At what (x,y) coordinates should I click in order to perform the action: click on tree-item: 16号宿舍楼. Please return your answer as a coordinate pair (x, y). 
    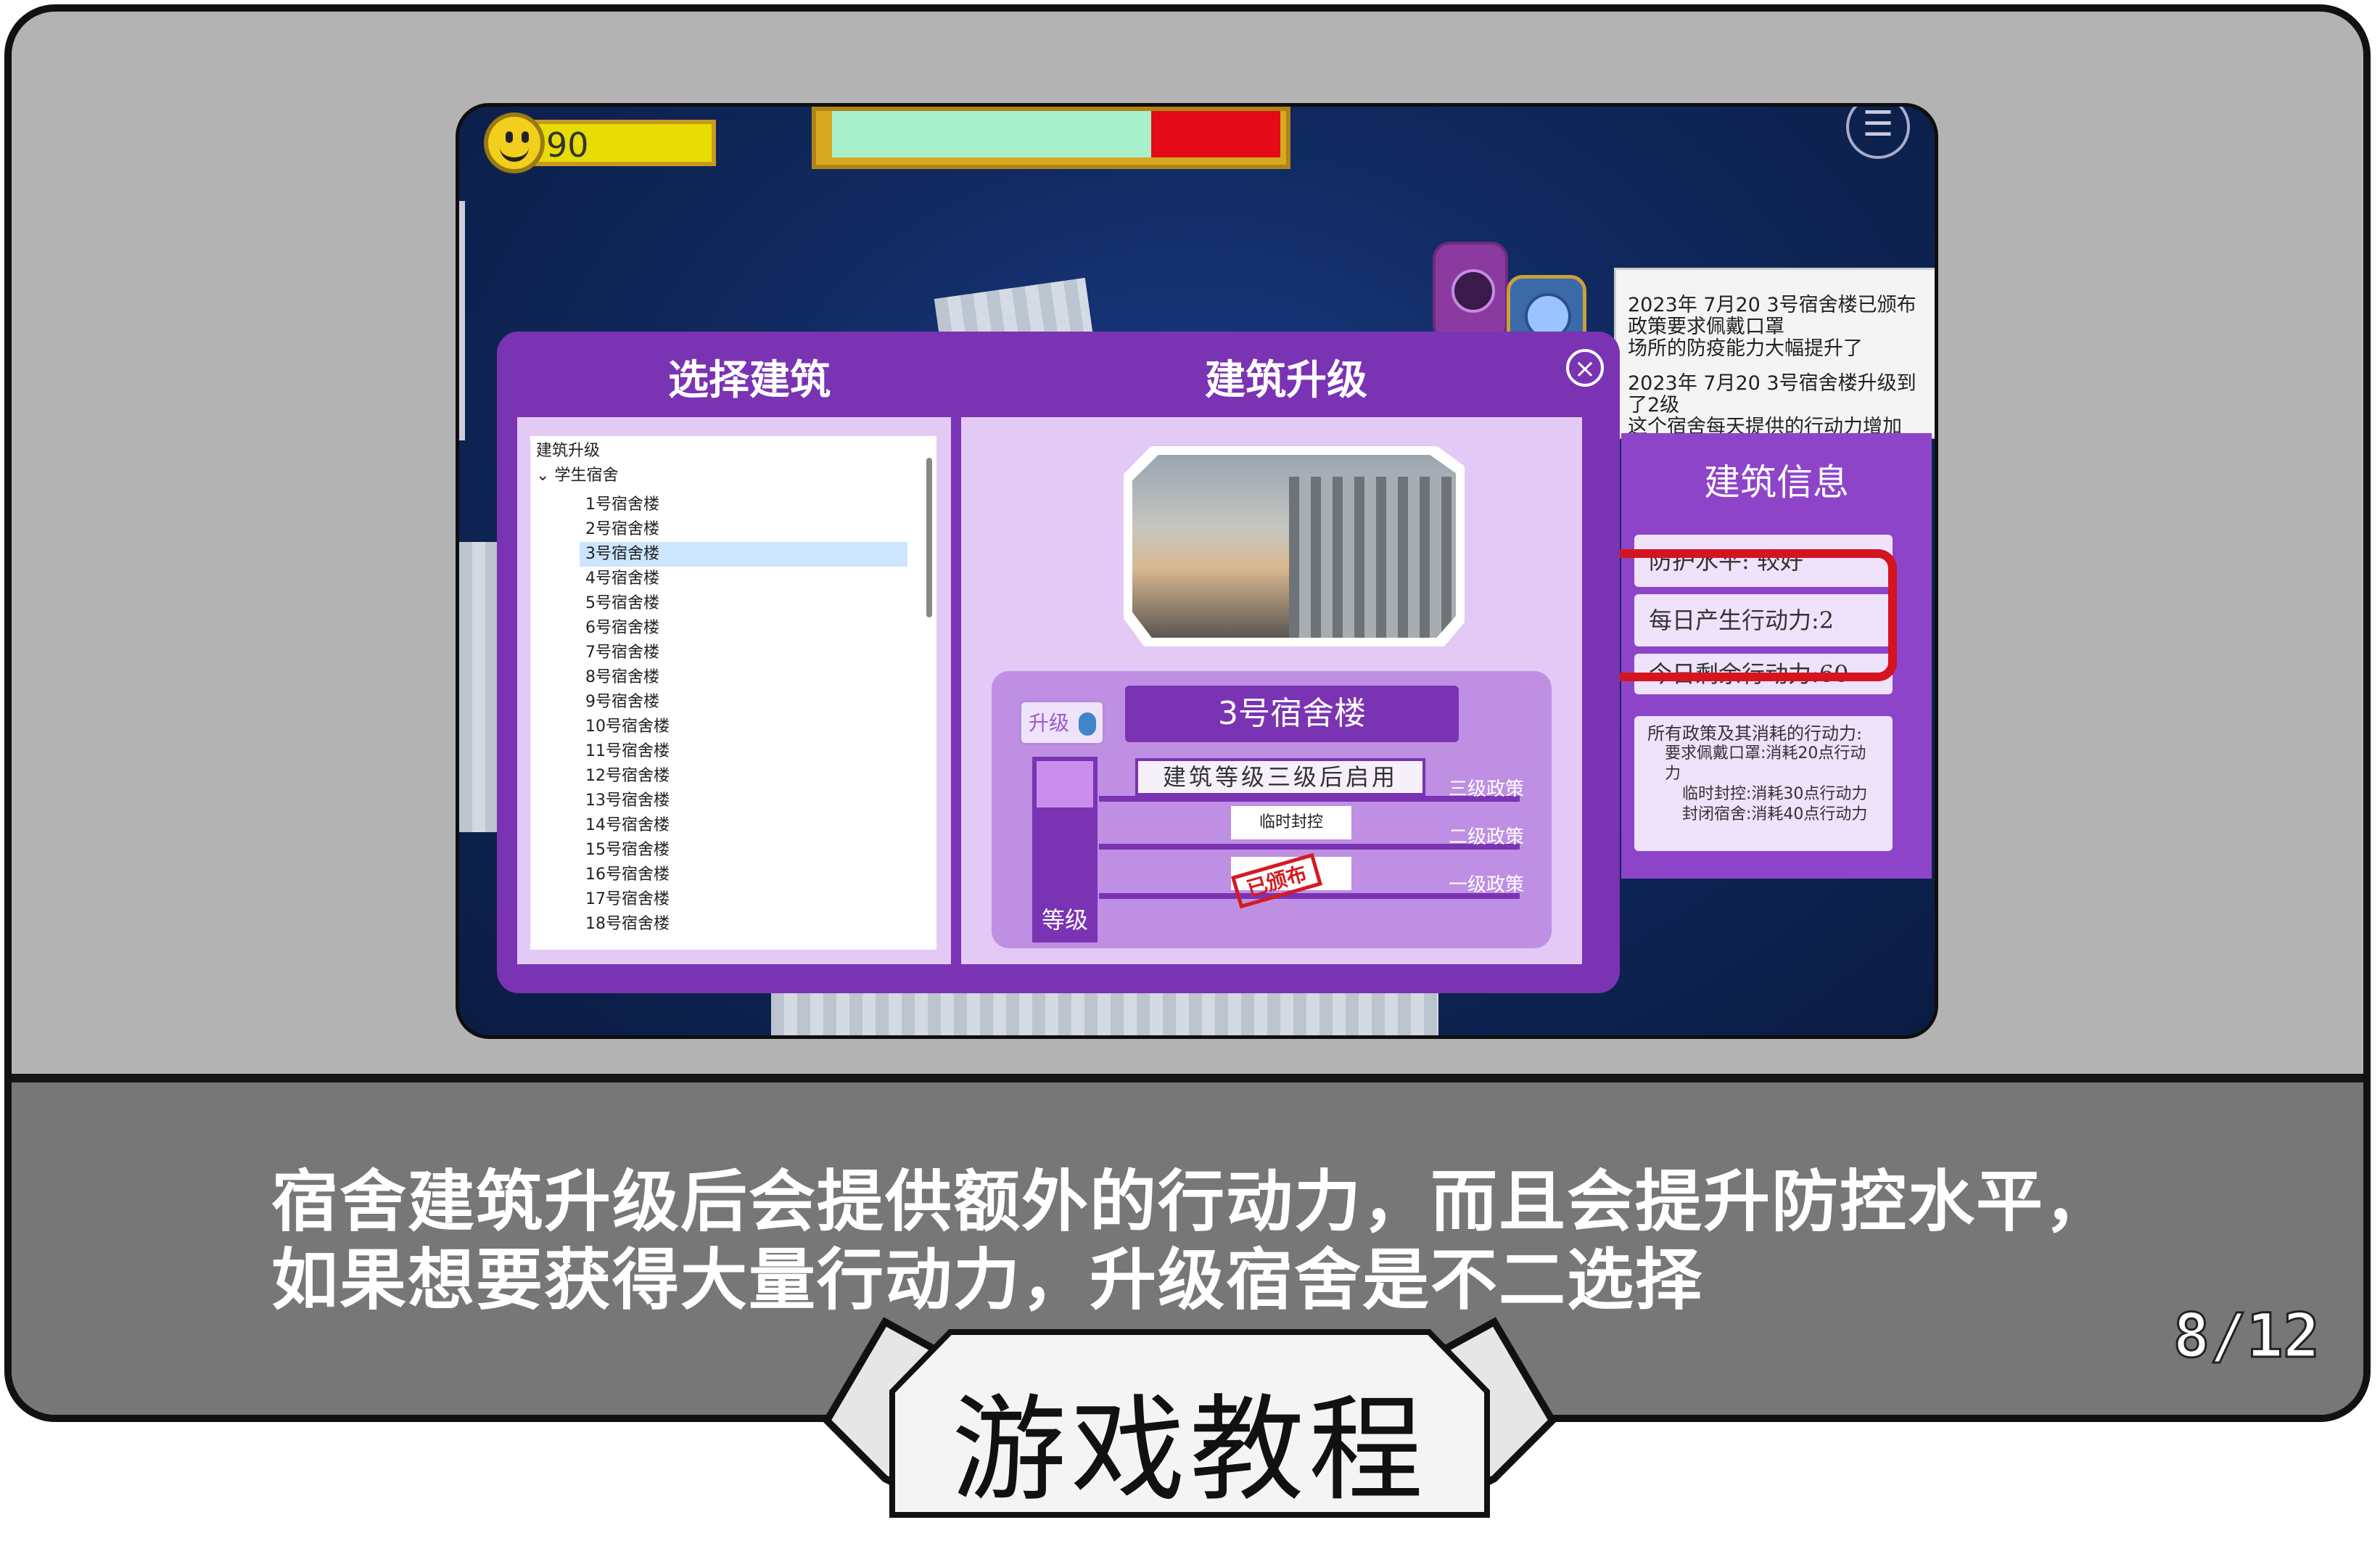
    Looking at the image, I should click on (627, 875).